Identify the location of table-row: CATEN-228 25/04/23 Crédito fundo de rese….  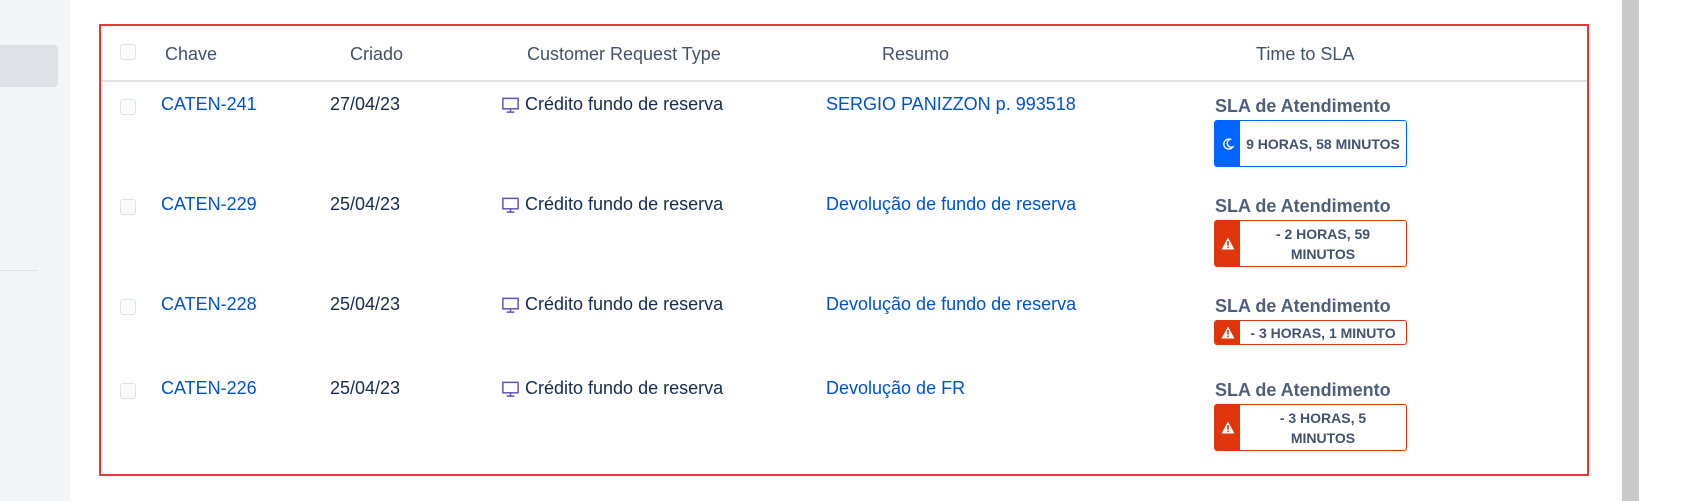
(844, 334).